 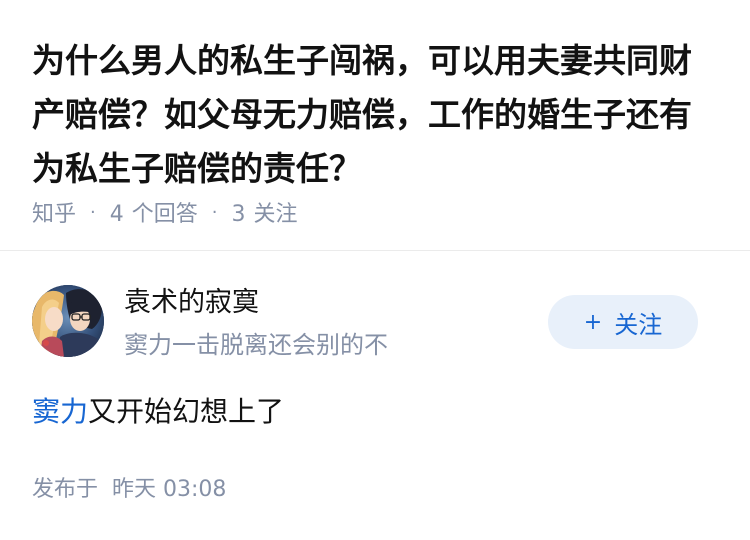 What do you see at coordinates (275, 214) in the screenshot?
I see `follow-count-unit: 关注` at bounding box center [275, 214].